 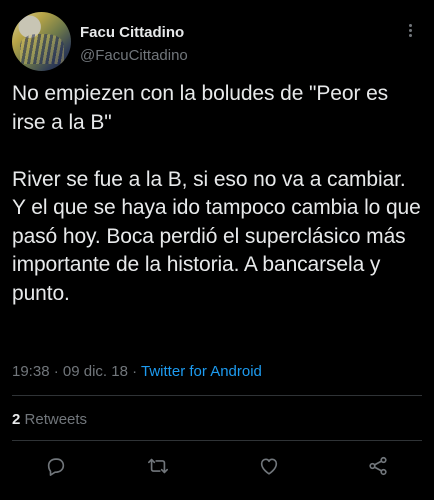 I want to click on retweets-count: 2, so click(x=16, y=419).